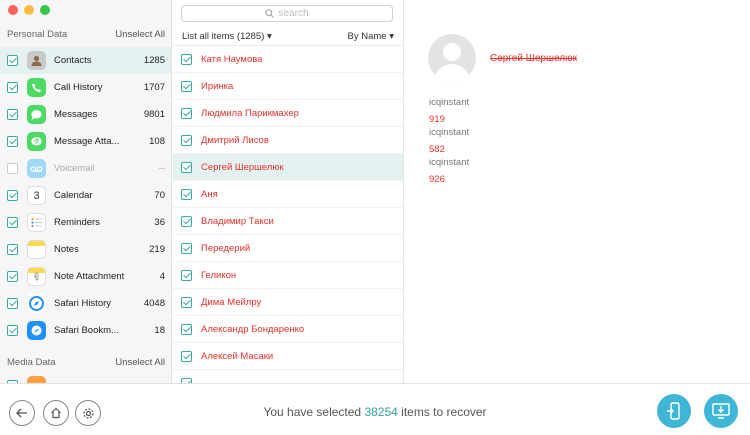 This screenshot has width=750, height=435. Describe the element at coordinates (157, 249) in the screenshot. I see `sidebar-item-count: 219` at that location.